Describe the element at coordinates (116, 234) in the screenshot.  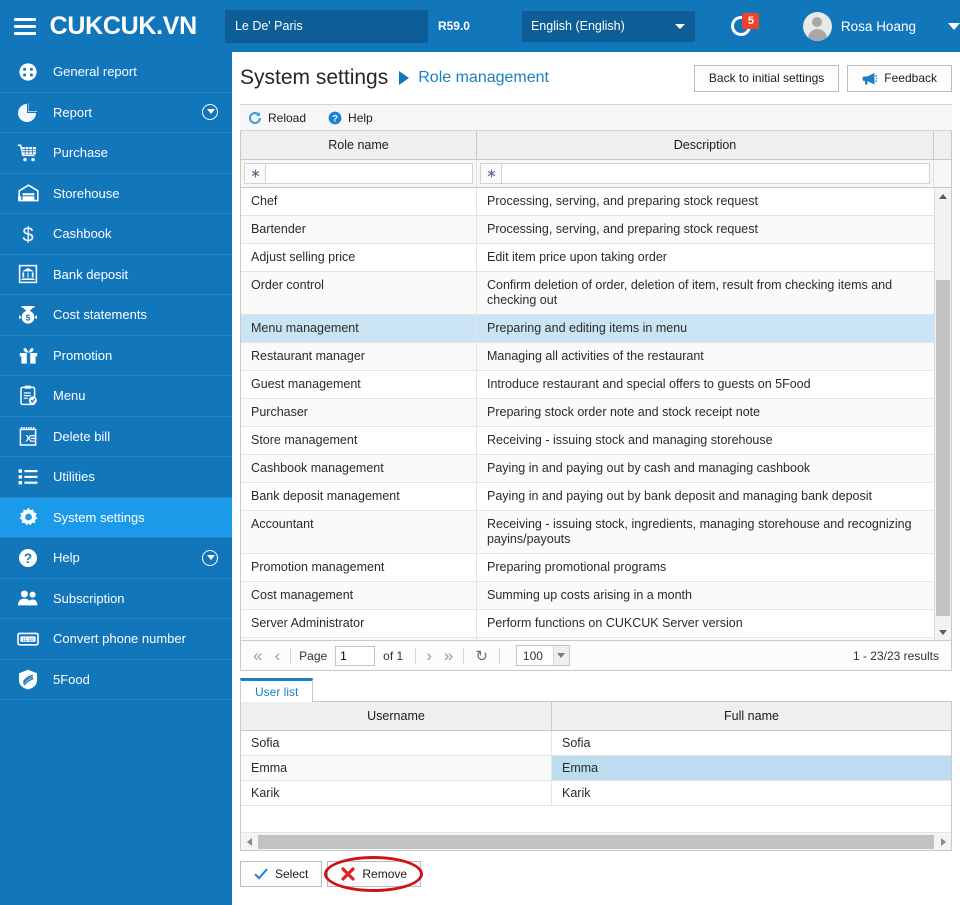
I see `sidebar-item-cashbook: $ Cashbook` at that location.